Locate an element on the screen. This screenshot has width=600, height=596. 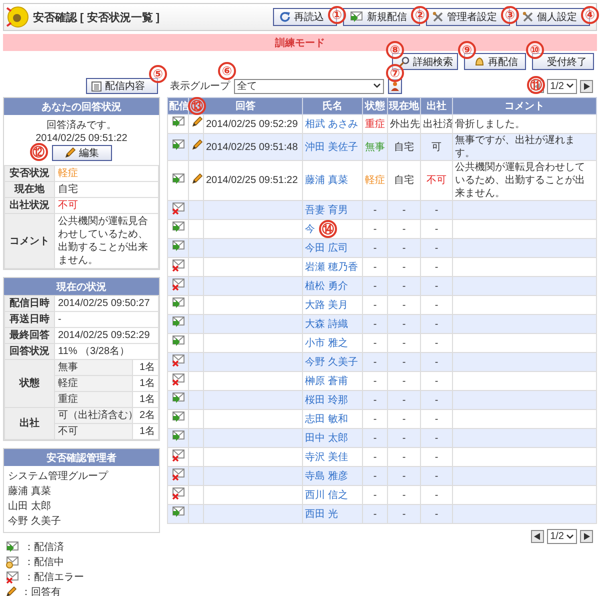
legend-label: ：回答有 is located at coordinates (41, 591).